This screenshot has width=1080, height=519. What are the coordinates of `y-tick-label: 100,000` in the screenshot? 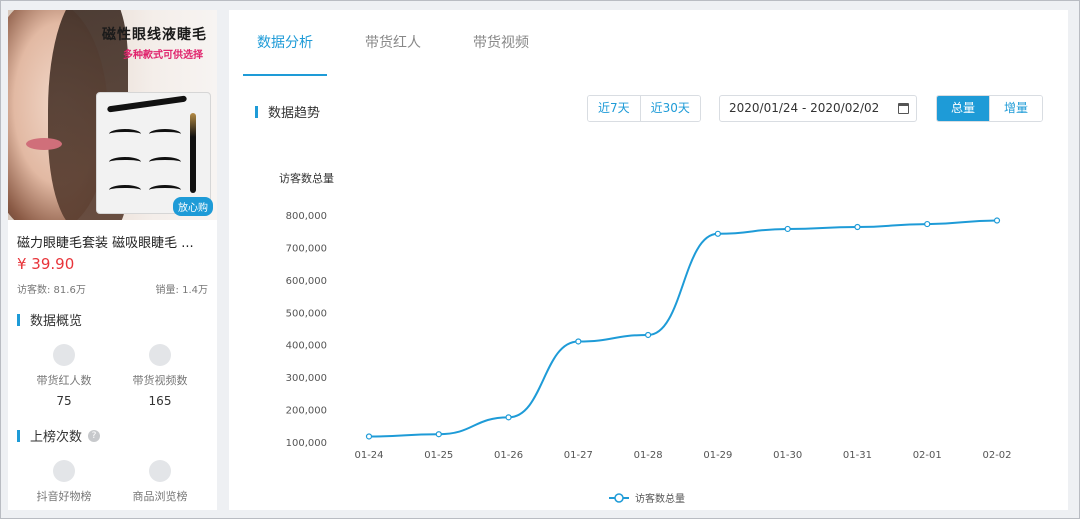 It's located at (306, 443).